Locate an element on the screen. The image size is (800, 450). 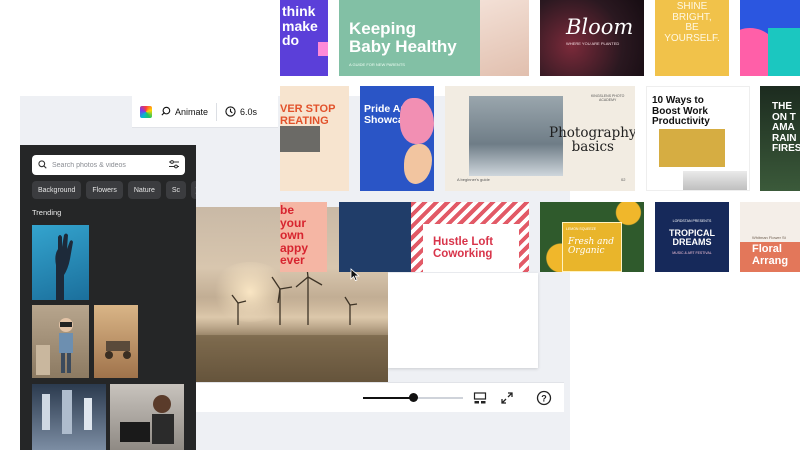
animate-button: Animate is located at coordinates (184, 111).